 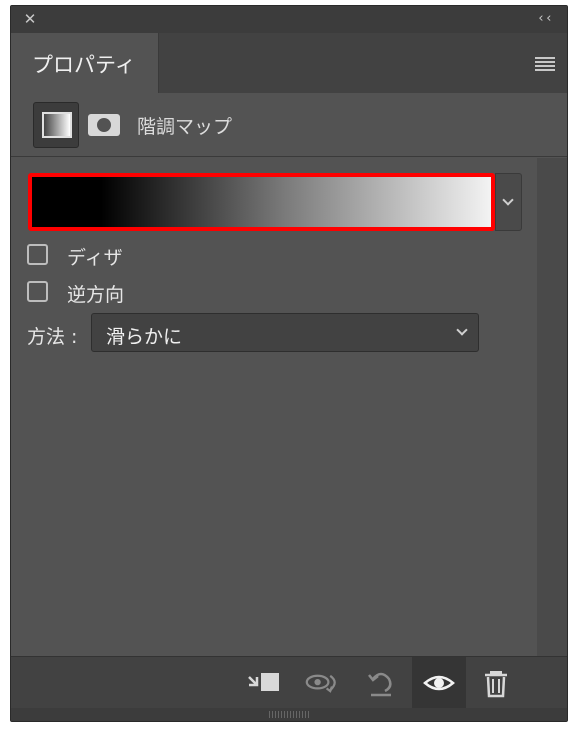 What do you see at coordinates (545, 19) in the screenshot?
I see `collapse-panel-icon: ‹‹` at bounding box center [545, 19].